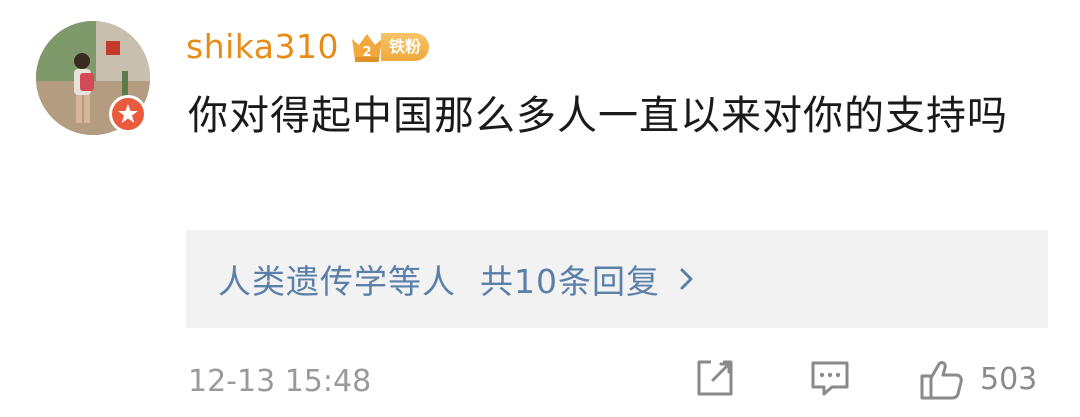 Image resolution: width=1080 pixels, height=417 pixels. What do you see at coordinates (405, 47) in the screenshot?
I see `fan-badge-label: 铁粉` at bounding box center [405, 47].